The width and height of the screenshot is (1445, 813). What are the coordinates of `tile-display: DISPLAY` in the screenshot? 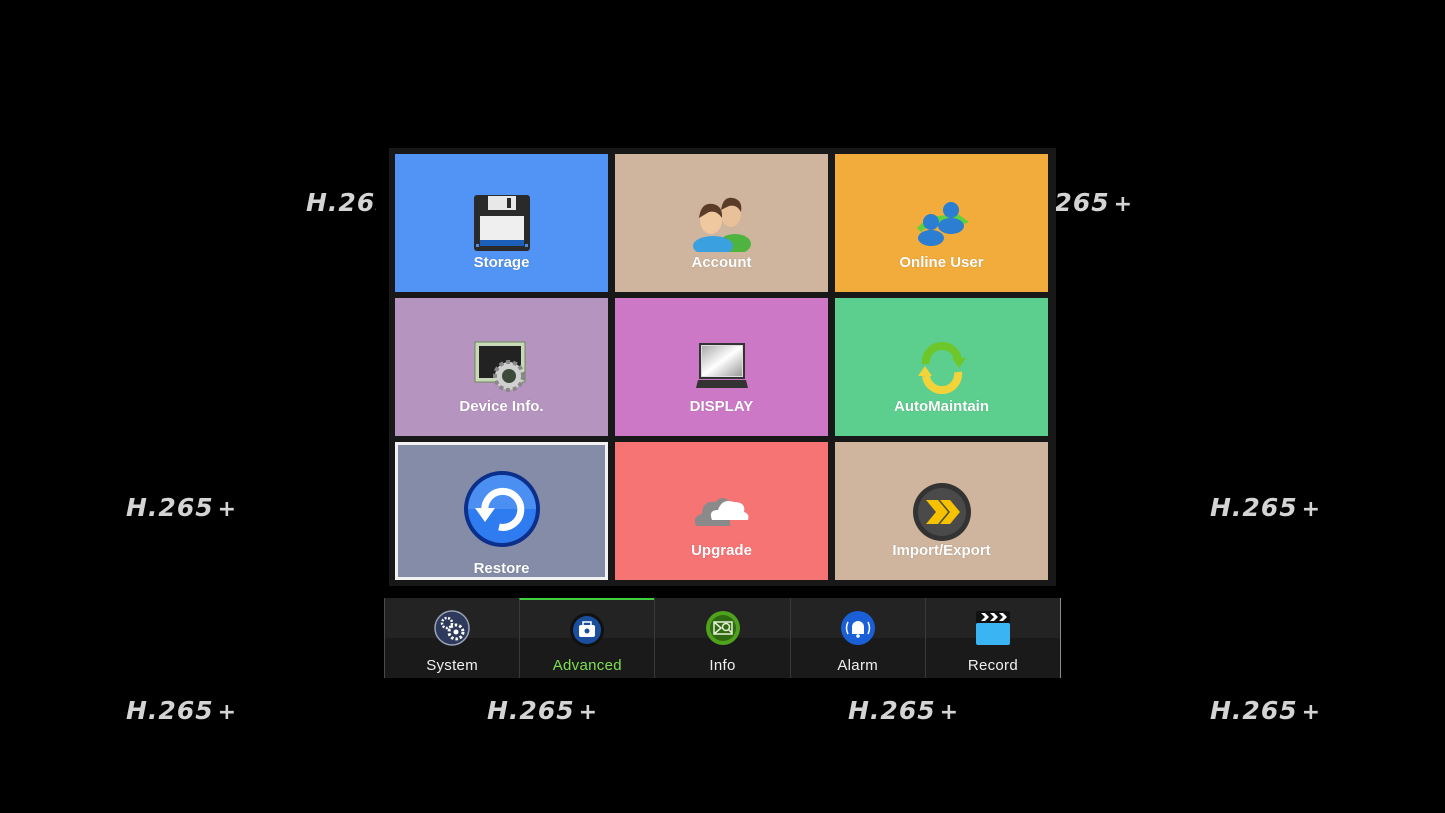 It's located at (721, 367).